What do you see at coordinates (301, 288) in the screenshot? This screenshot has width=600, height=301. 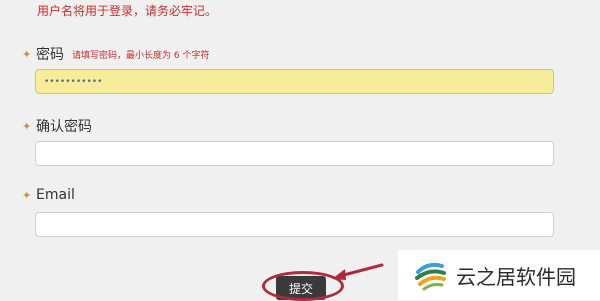 I see `submit-button: 提交` at bounding box center [301, 288].